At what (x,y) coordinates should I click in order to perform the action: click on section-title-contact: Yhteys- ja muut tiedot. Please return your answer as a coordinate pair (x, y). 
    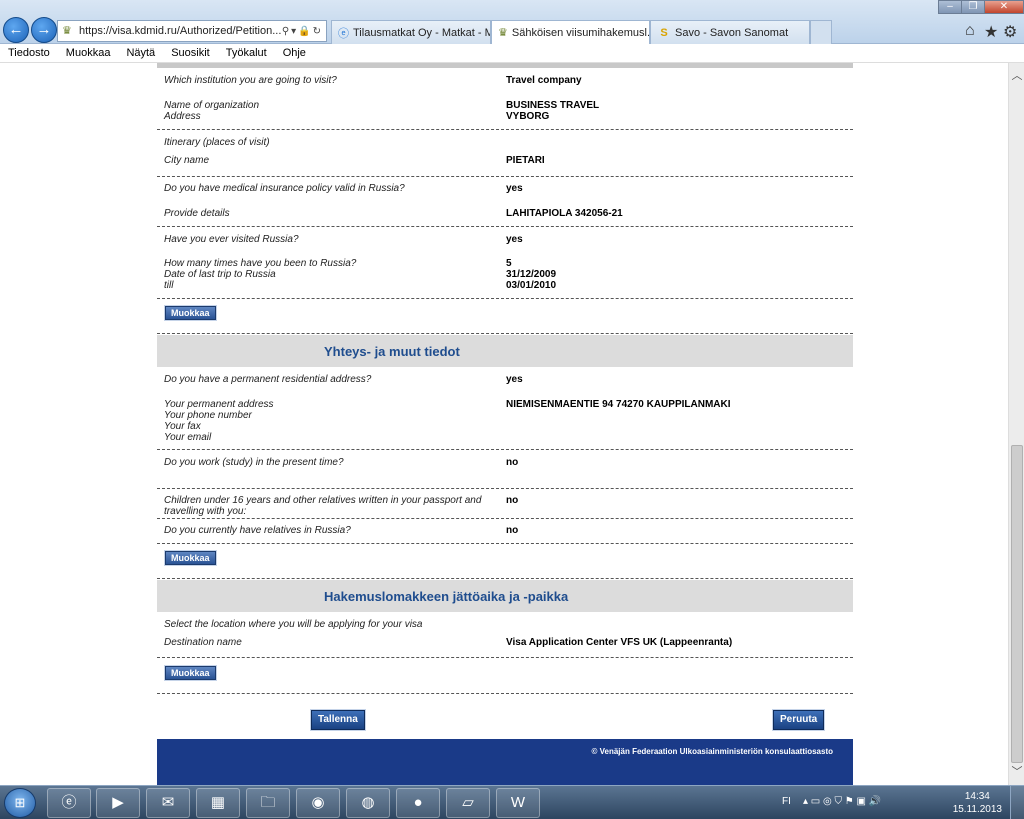
    Looking at the image, I should click on (392, 351).